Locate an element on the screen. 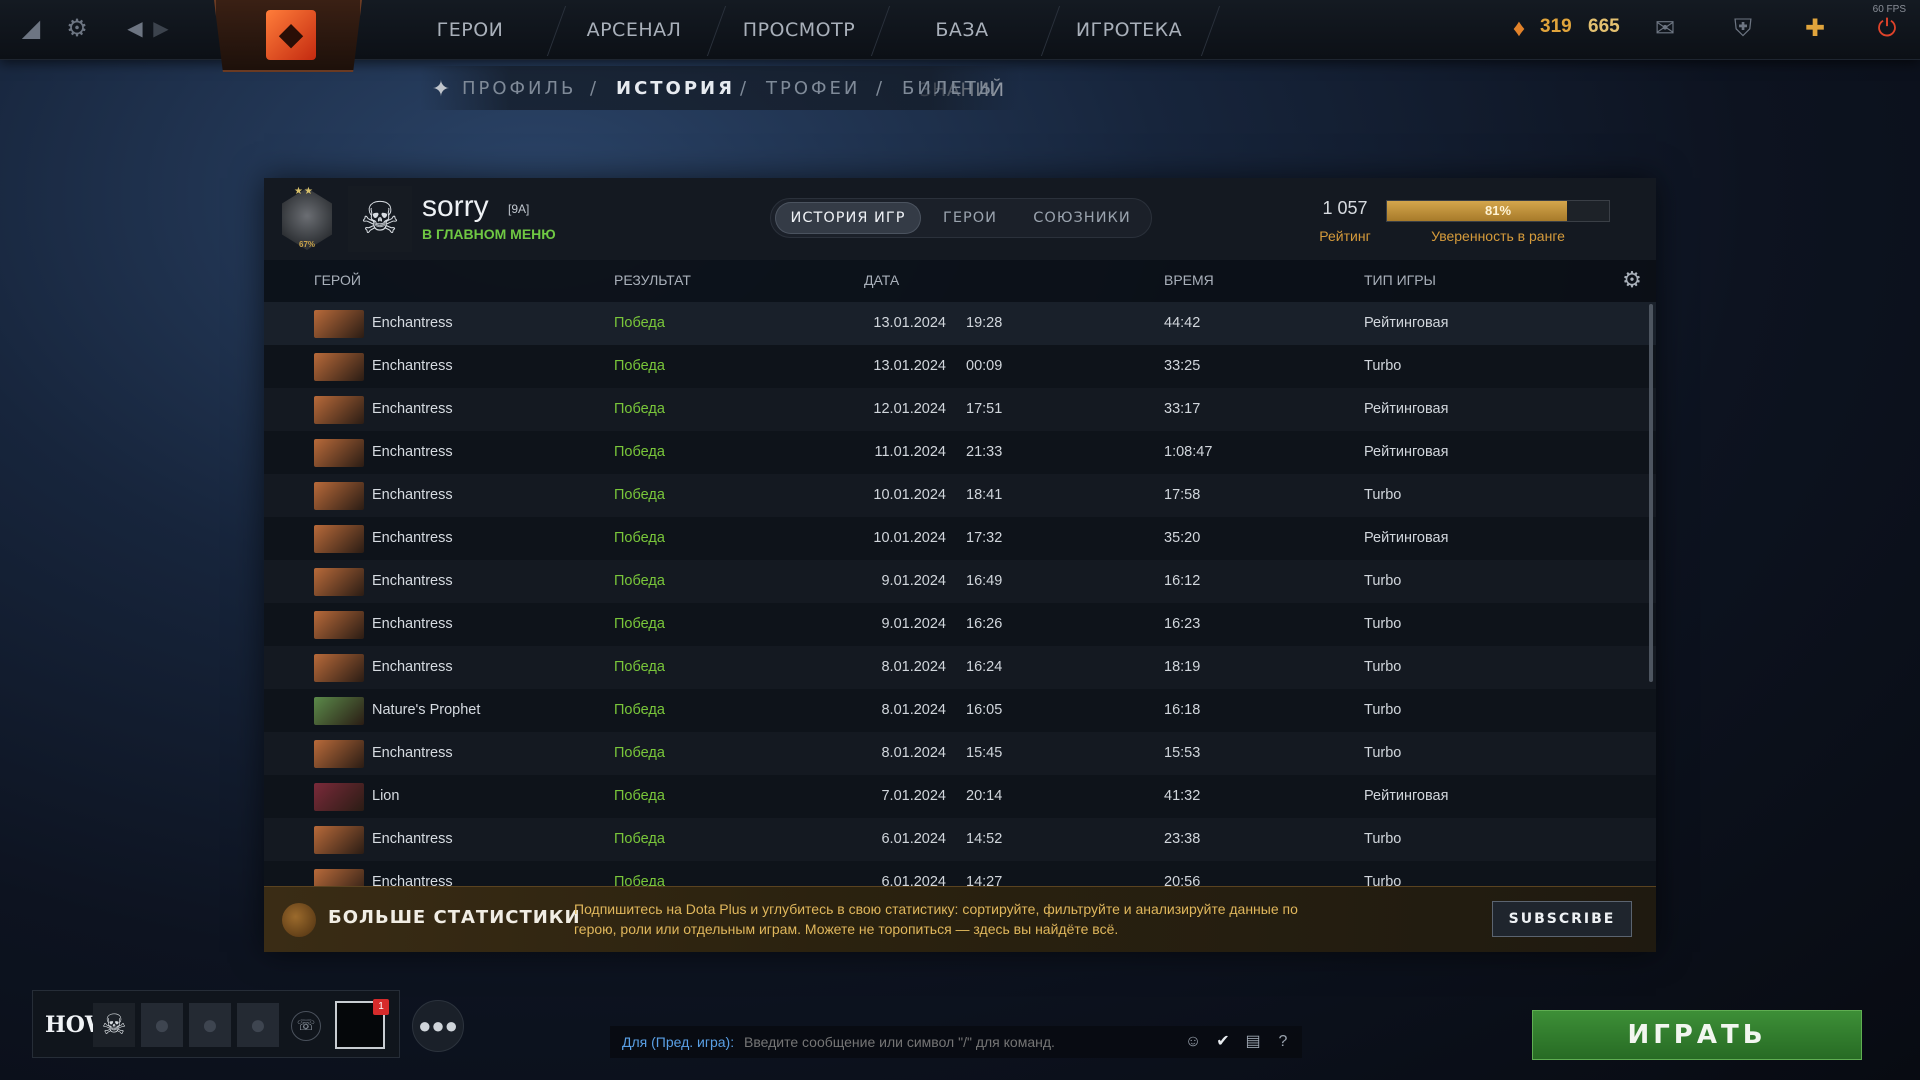 The image size is (1920, 1080). tab-match-history: ИСТОРИЯ ИГР is located at coordinates (848, 218).